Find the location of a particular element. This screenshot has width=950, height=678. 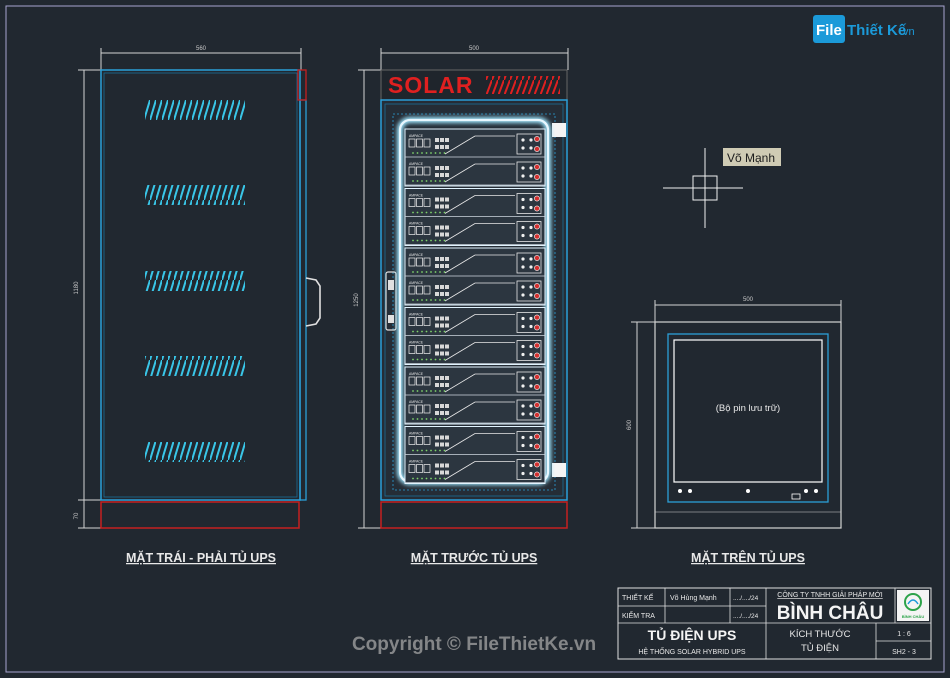

logo-vn-text: .vn is located at coordinates (907, 32).